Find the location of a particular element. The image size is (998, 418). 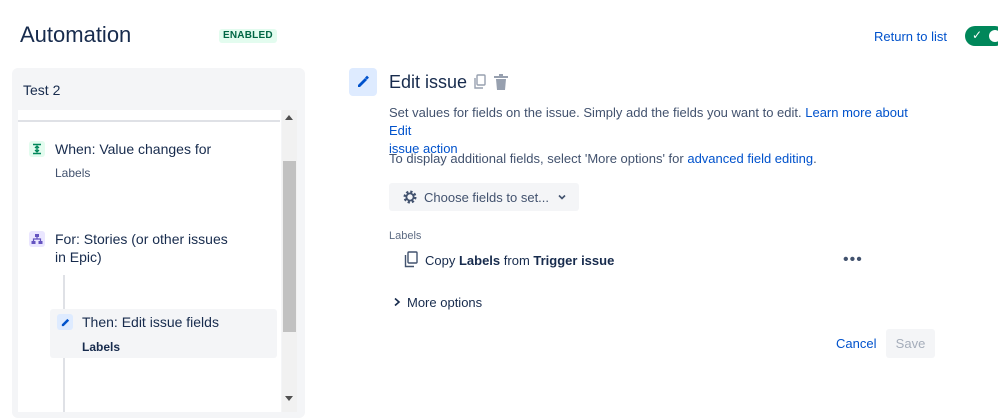

scroll-down-arrow-icon is located at coordinates (289, 398).